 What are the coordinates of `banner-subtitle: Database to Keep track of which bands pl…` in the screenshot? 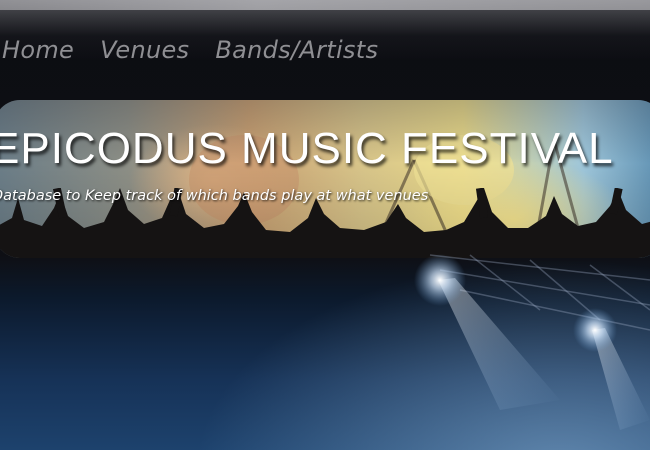 It's located at (214, 196).